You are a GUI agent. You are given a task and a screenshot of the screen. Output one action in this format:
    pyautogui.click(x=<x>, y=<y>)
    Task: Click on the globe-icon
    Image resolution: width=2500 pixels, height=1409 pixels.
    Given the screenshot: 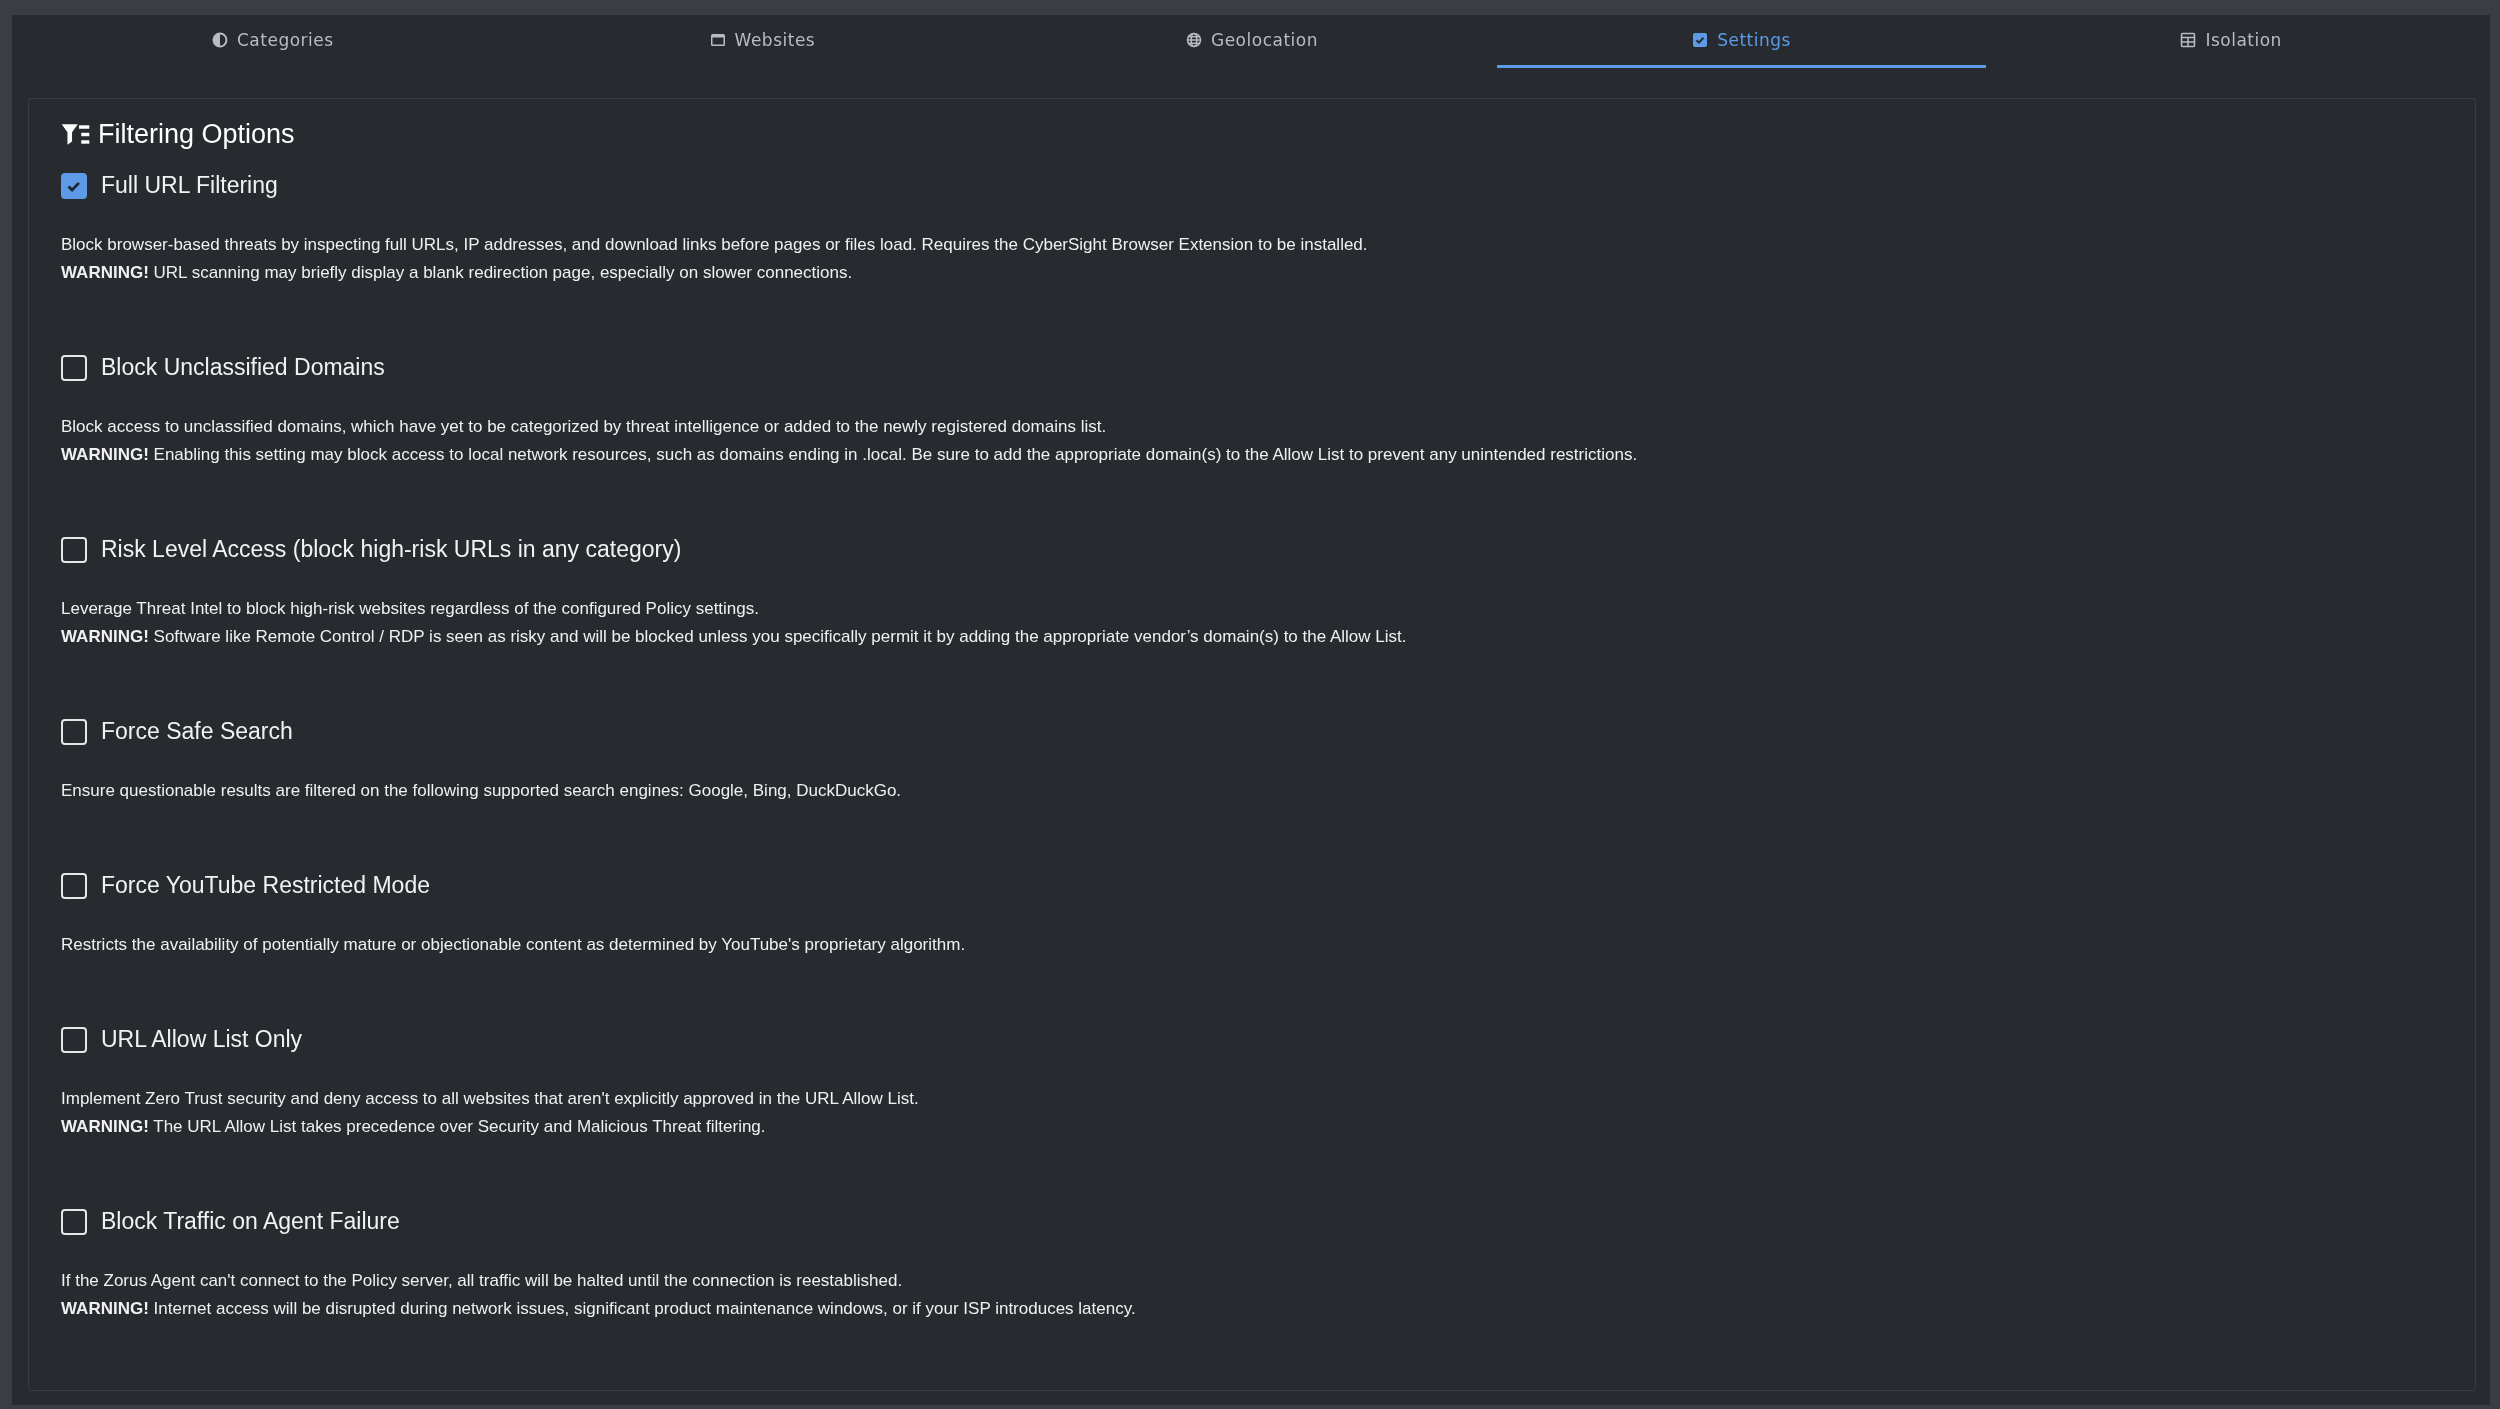 What is the action you would take?
    pyautogui.click(x=1194, y=40)
    